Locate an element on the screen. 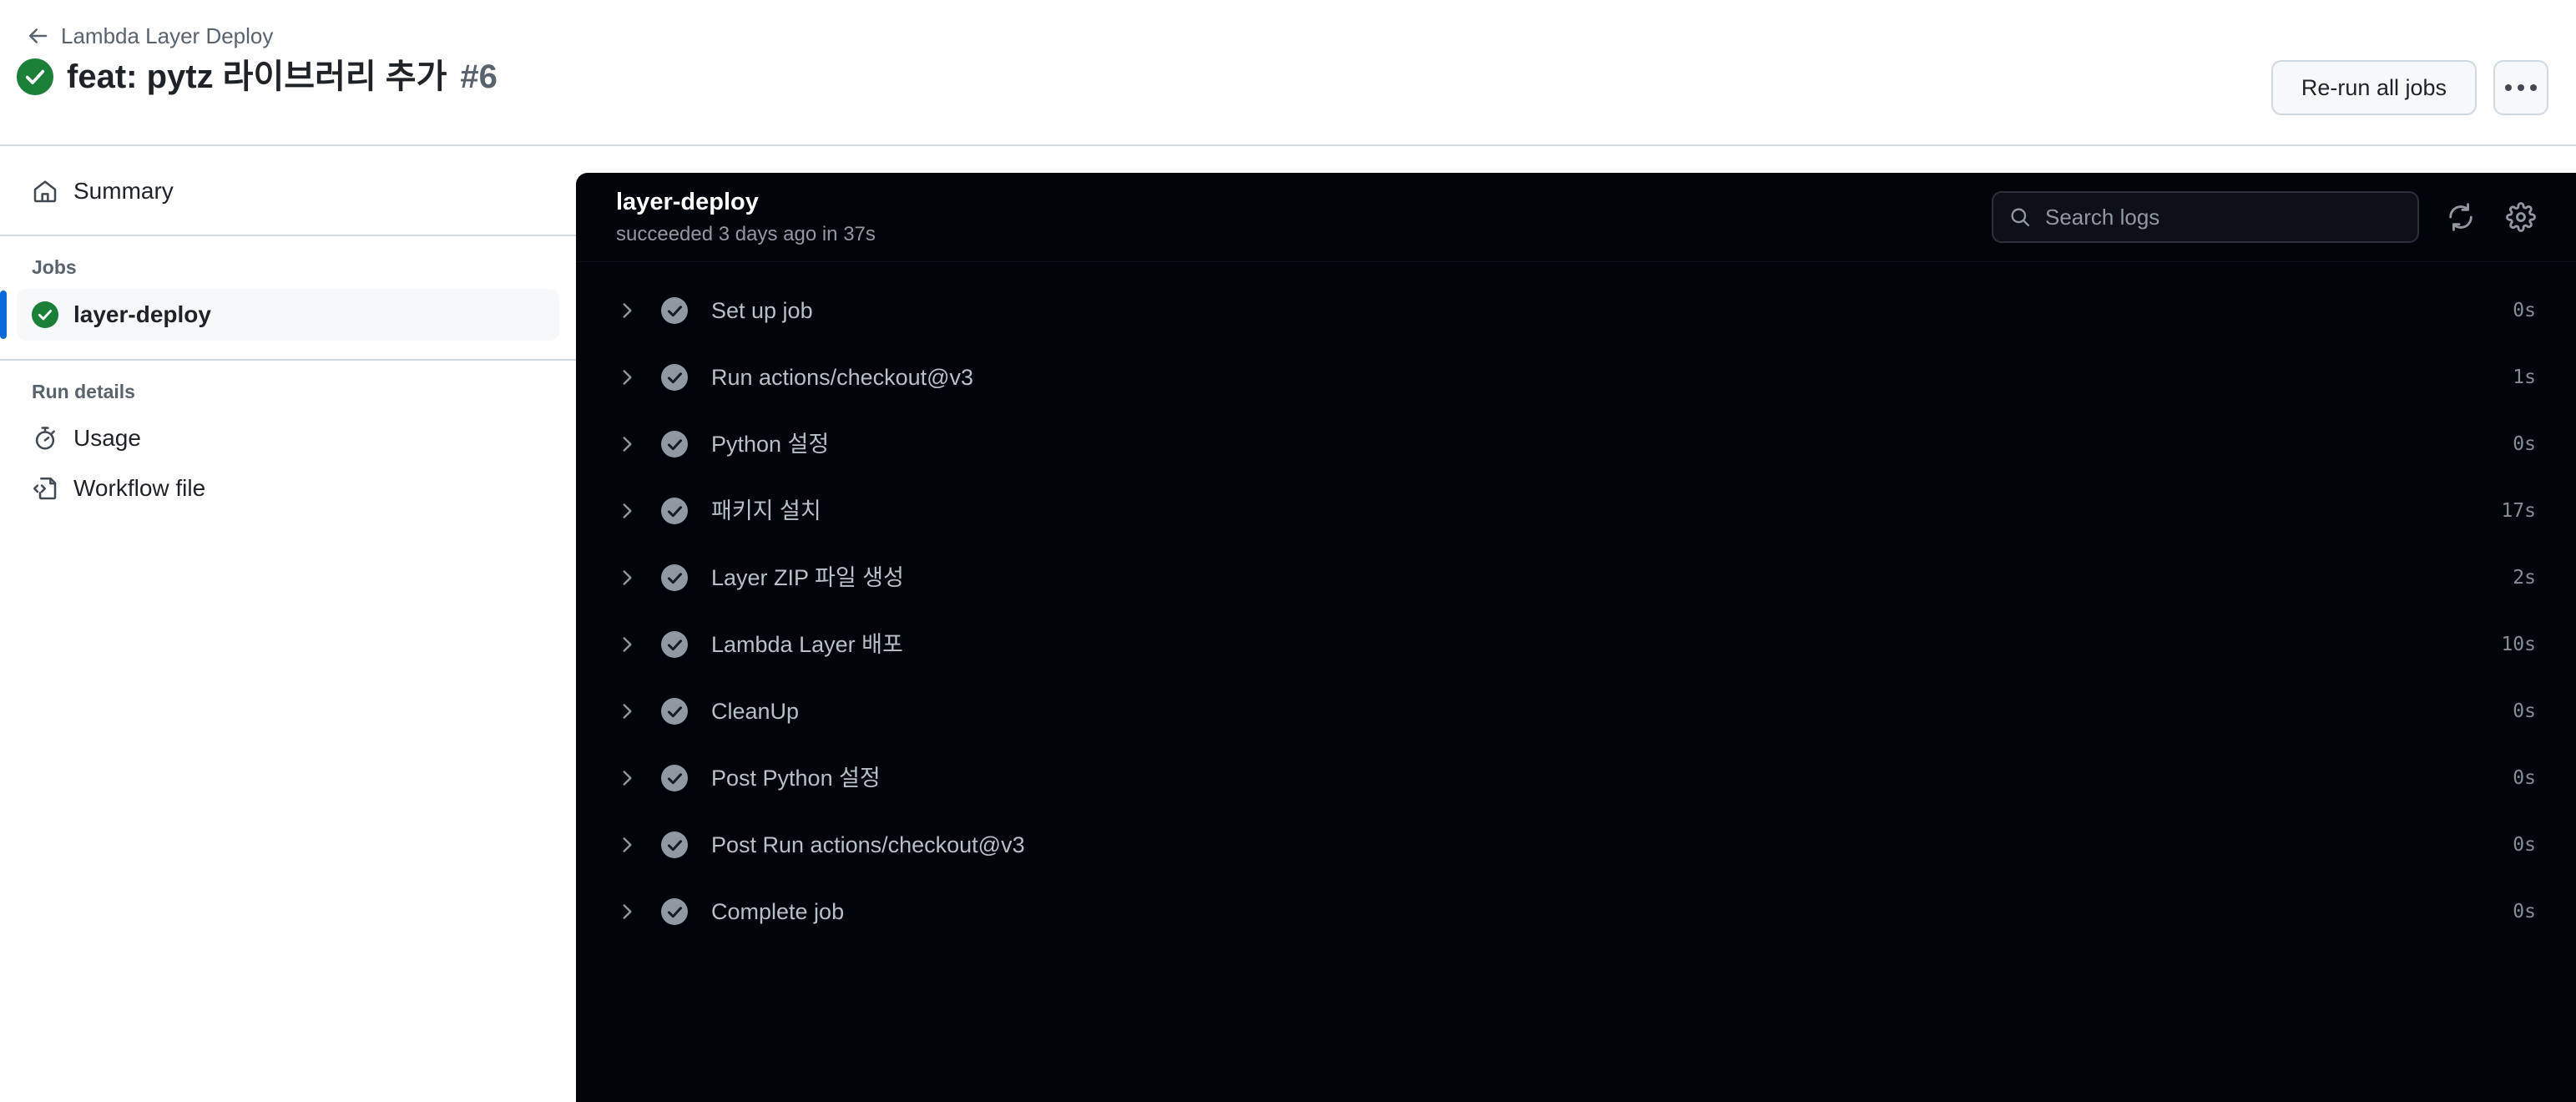 This screenshot has height=1102, width=2576. log-step-duration: 1s is located at coordinates (2524, 377).